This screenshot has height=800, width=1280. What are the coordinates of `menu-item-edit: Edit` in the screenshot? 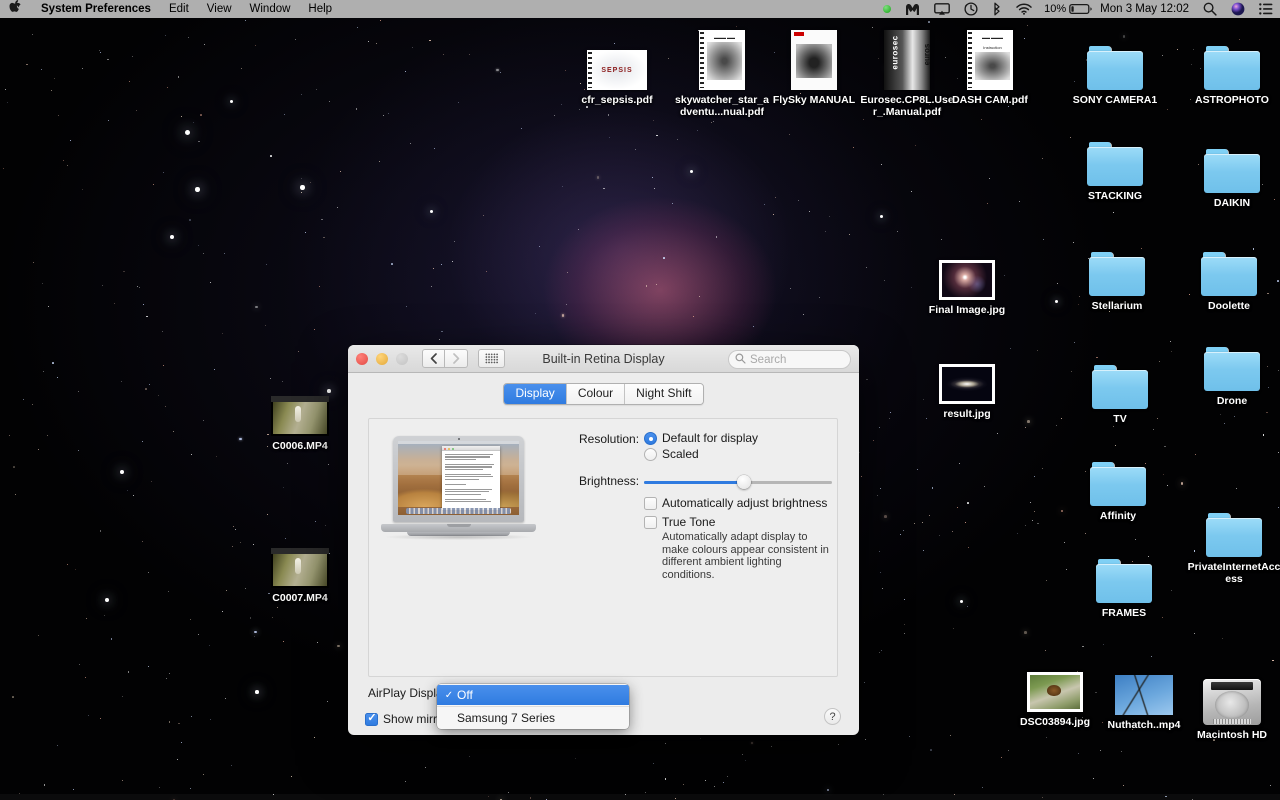 It's located at (179, 9).